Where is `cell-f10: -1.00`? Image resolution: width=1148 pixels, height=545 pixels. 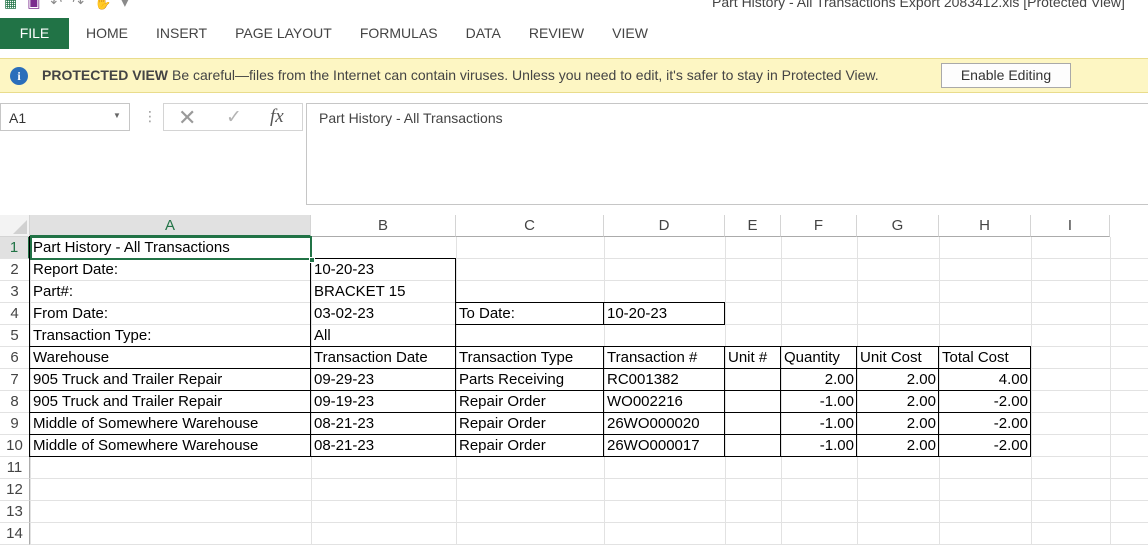 cell-f10: -1.00 is located at coordinates (819, 446).